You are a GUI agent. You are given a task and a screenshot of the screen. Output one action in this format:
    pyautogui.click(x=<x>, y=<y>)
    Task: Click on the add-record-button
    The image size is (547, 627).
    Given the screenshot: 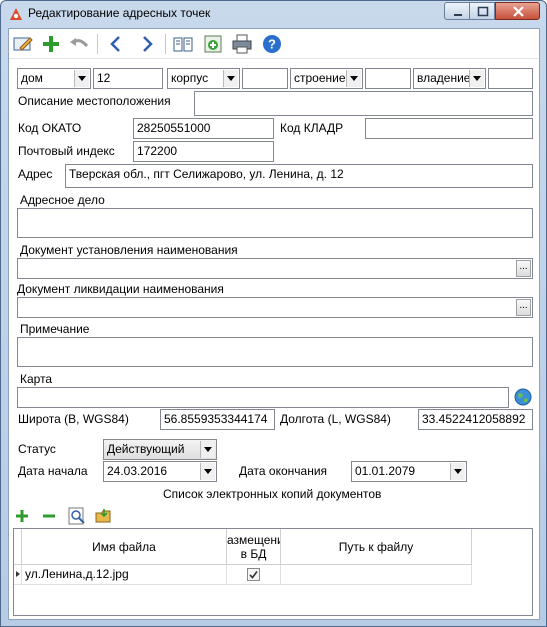 What is the action you would take?
    pyautogui.click(x=213, y=44)
    